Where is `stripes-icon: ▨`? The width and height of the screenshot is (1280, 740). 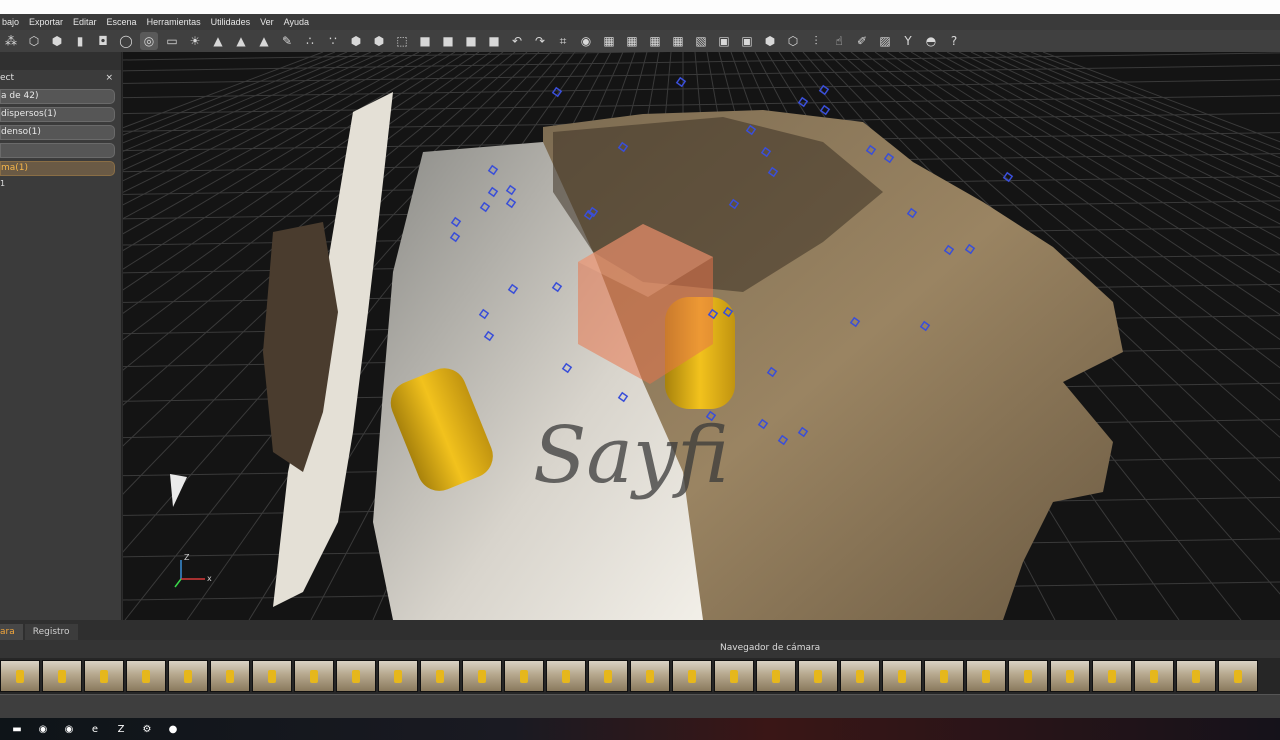
stripes-icon: ▨ is located at coordinates (885, 41).